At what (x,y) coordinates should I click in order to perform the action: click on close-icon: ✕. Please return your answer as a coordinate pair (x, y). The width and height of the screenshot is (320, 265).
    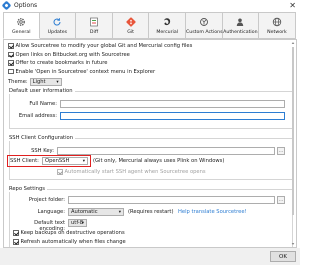
    Looking at the image, I should click on (292, 6).